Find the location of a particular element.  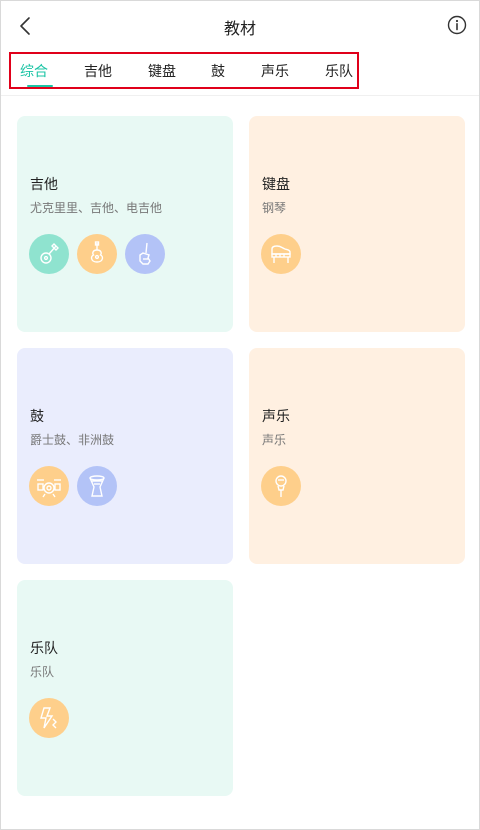

divider is located at coordinates (240, 95).